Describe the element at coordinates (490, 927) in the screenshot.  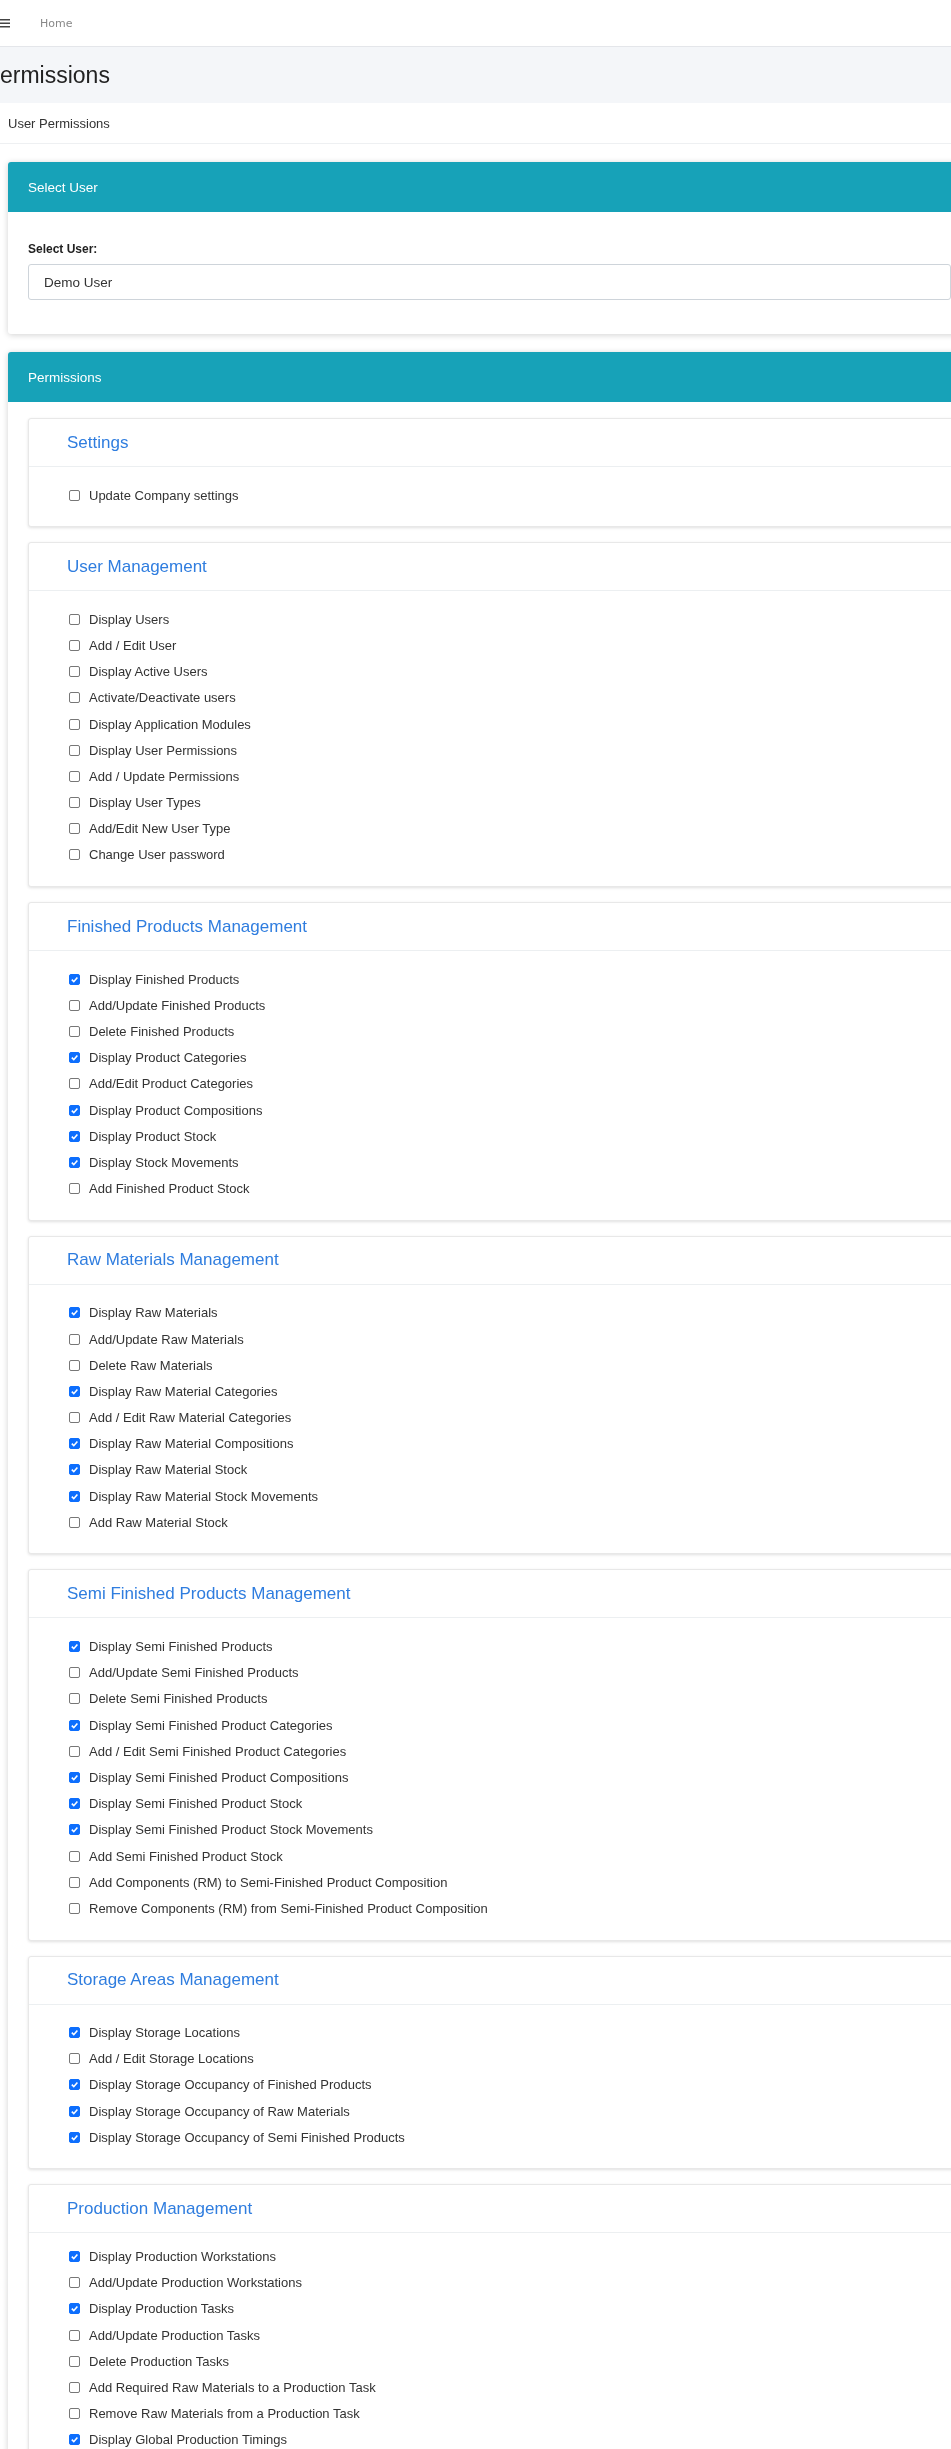
I see `group-title: Finished Products Management` at that location.